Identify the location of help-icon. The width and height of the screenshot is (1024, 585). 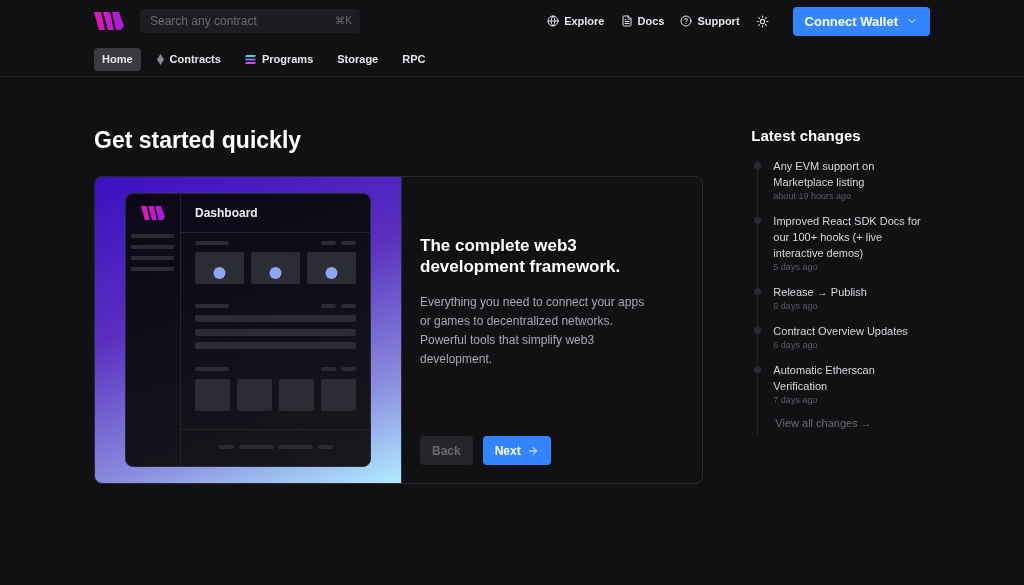
(686, 21).